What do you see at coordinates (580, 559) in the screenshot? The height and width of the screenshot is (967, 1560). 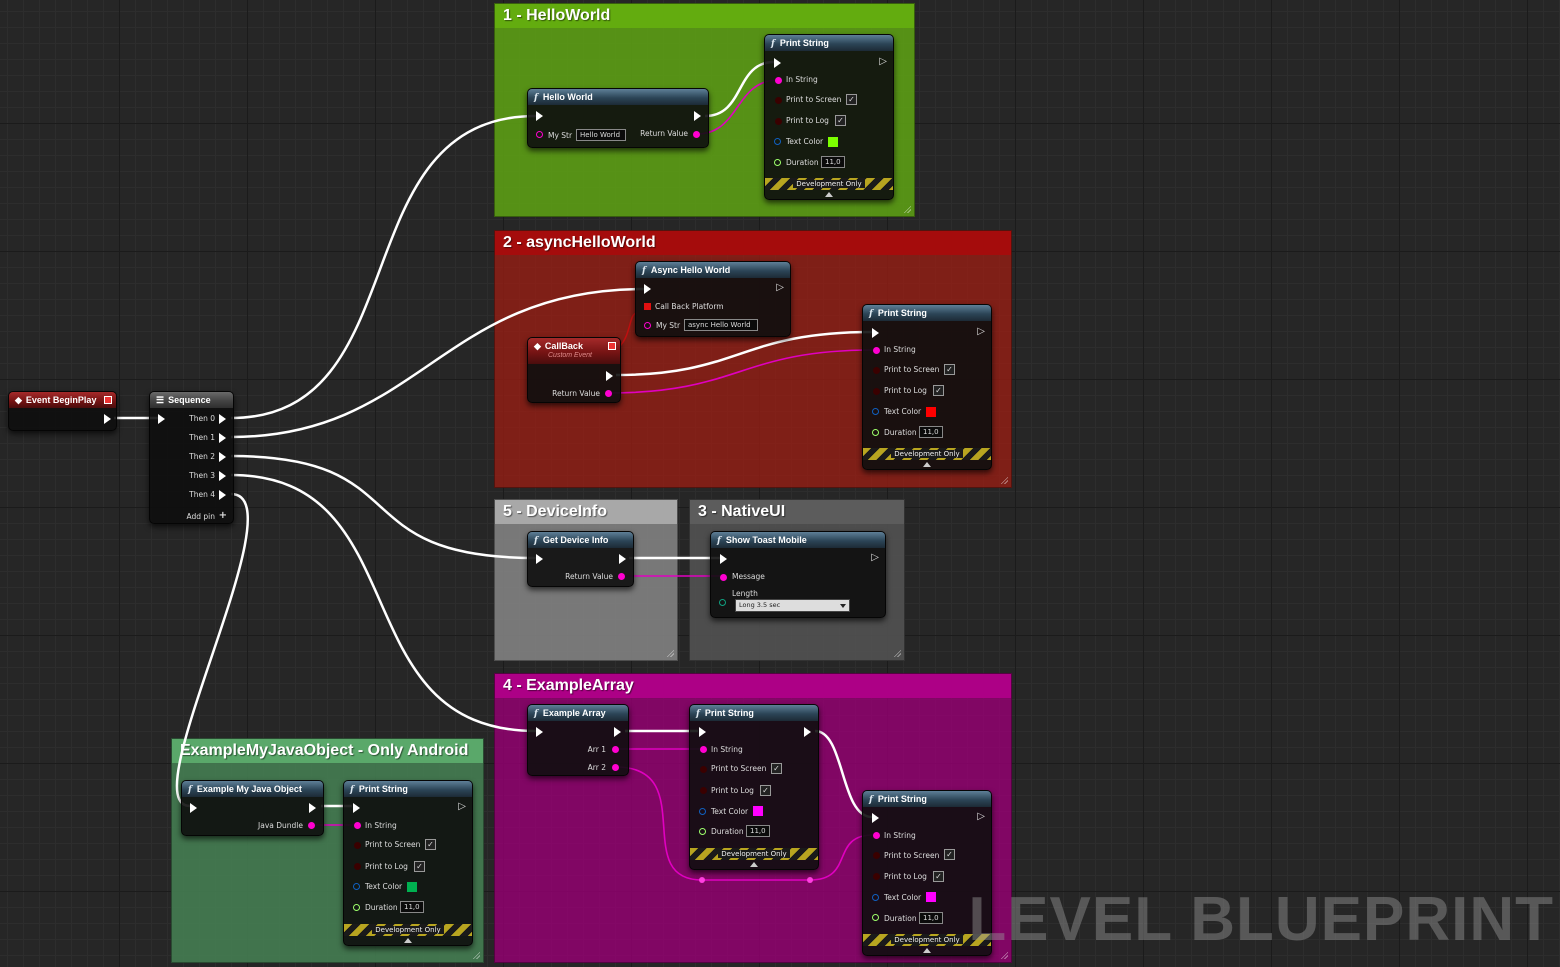 I see `get-device-info-node: f Get Device Info Return Value` at bounding box center [580, 559].